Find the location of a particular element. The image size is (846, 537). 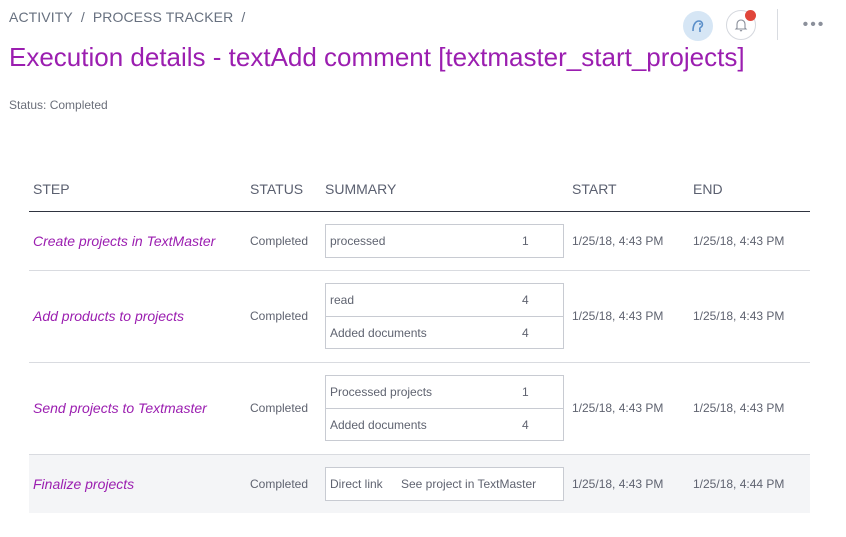

summary-box: Processed projects 1 Added documents 4 is located at coordinates (444, 408).